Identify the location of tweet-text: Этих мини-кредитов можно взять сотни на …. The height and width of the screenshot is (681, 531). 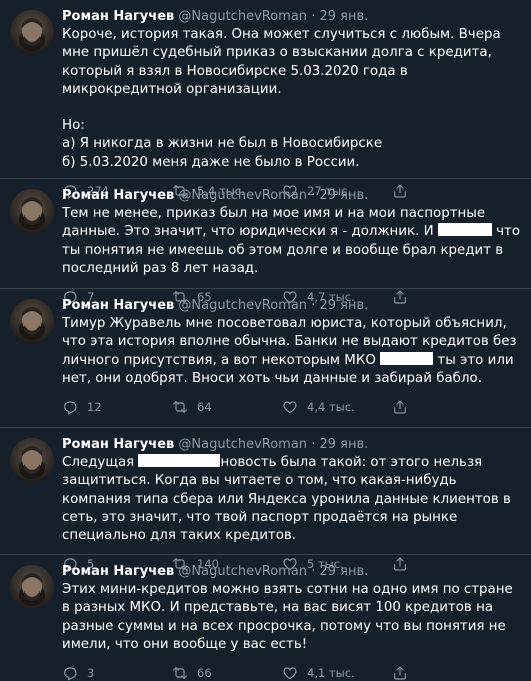
(291, 617).